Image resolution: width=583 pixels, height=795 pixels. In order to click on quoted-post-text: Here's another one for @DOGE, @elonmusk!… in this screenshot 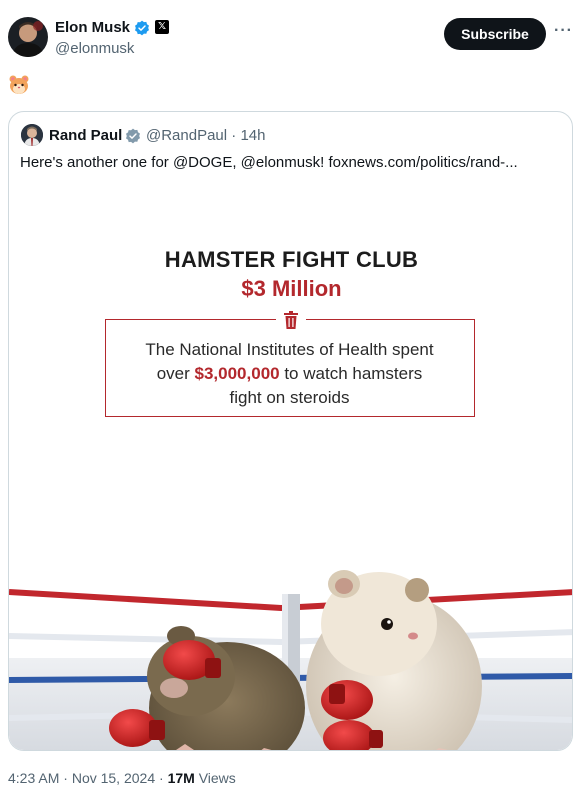, I will do `click(269, 162)`.